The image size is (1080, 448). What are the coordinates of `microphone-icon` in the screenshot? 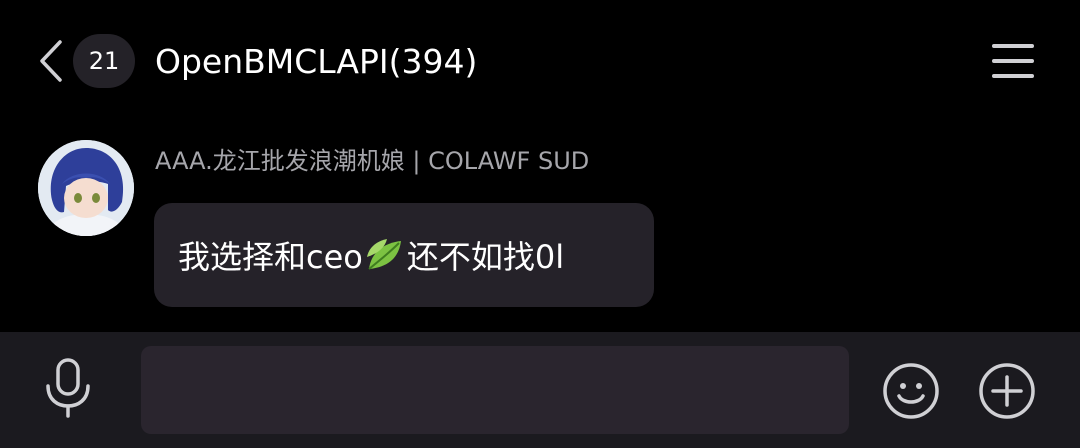 It's located at (68, 388).